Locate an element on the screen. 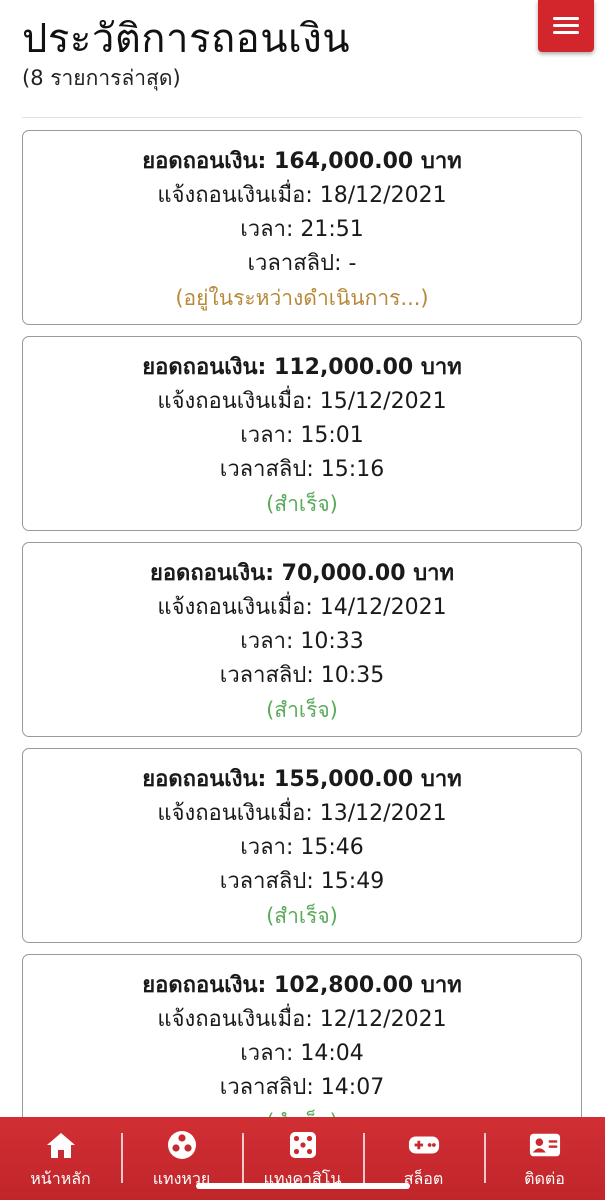 The width and height of the screenshot is (605, 1200). slip-time-line: เวลาสลิป: 14:07 is located at coordinates (302, 1088).